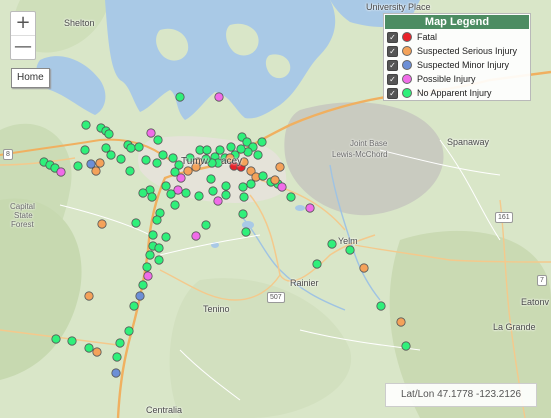 This screenshot has width=551, height=418. What do you see at coordinates (216, 309) in the screenshot?
I see `place-label-tenino: Tenino` at bounding box center [216, 309].